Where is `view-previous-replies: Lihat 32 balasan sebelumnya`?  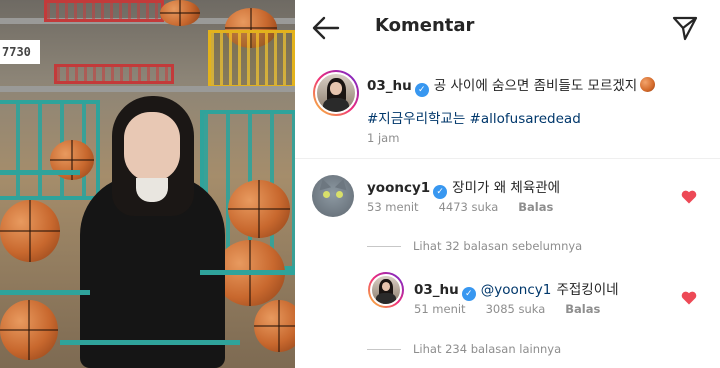 view-previous-replies: Lihat 32 balasan sebelumnya is located at coordinates (497, 246).